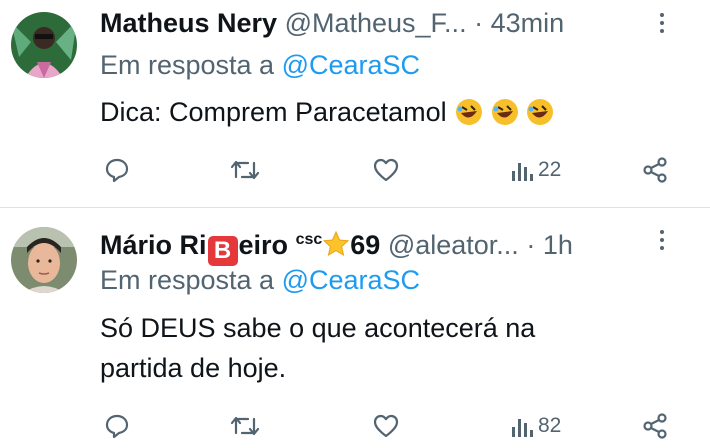  I want to click on author-name-part: 69, so click(365, 245).